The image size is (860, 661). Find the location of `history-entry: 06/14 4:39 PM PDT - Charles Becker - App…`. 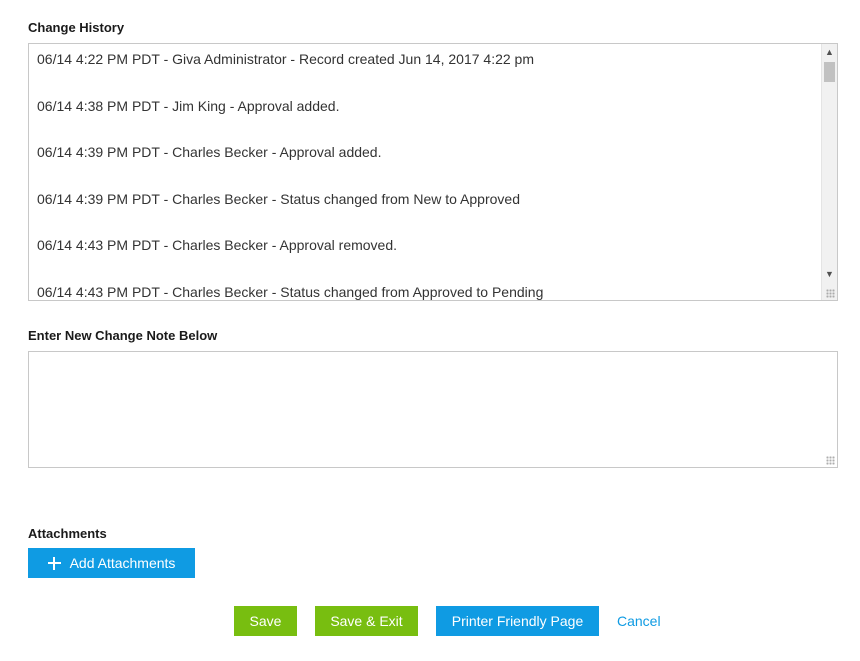

history-entry: 06/14 4:39 PM PDT - Charles Becker - App… is located at coordinates (209, 152).